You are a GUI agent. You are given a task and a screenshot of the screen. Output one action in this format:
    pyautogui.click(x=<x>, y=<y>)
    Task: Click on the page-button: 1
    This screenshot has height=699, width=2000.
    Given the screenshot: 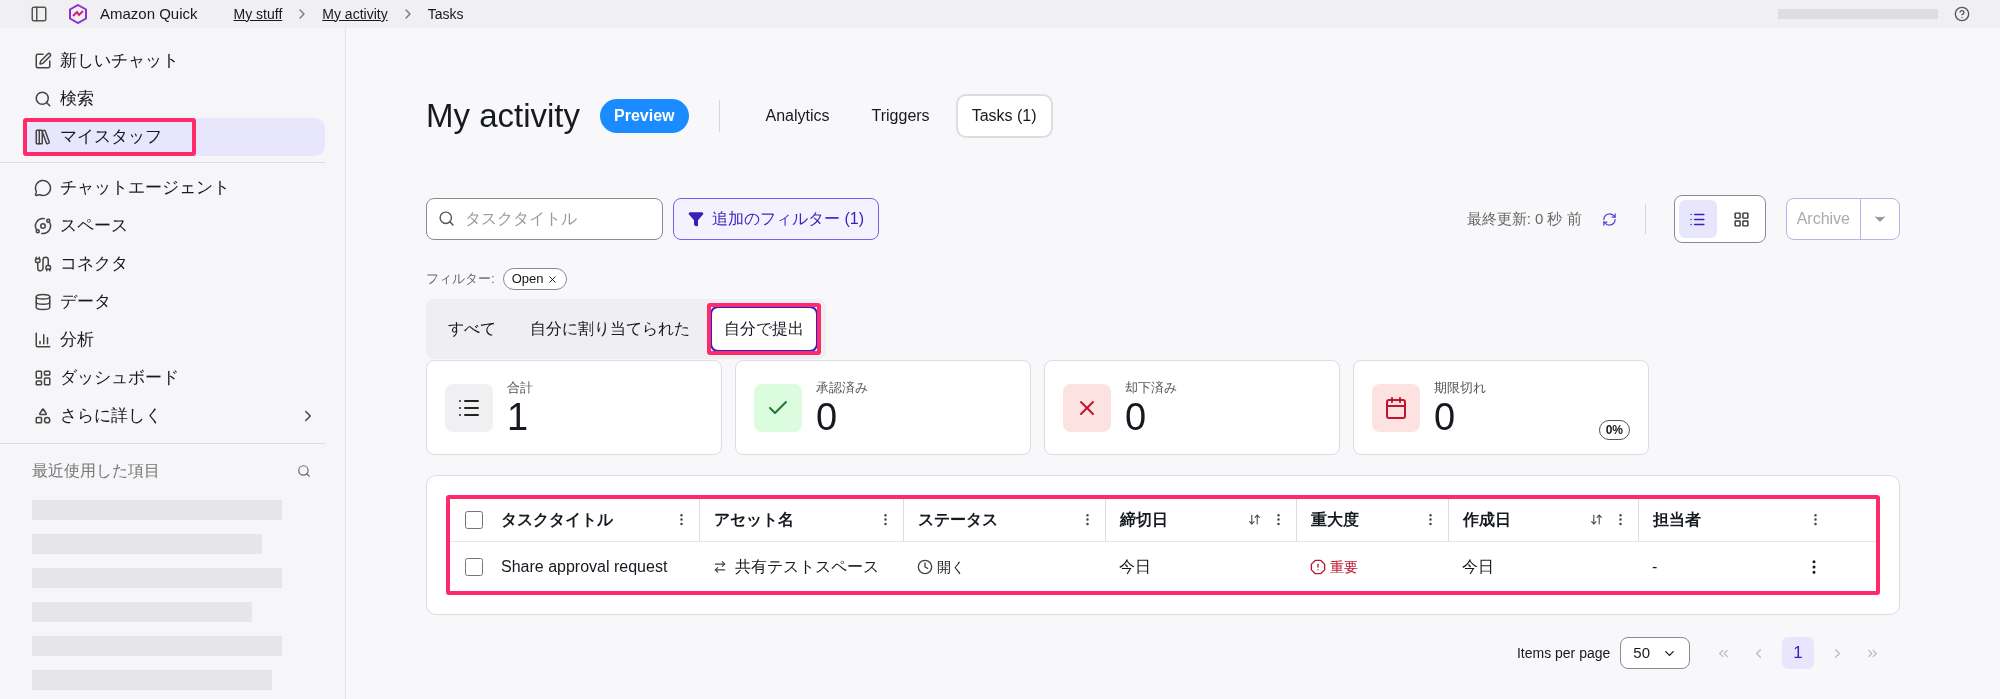 What is the action you would take?
    pyautogui.click(x=1798, y=653)
    